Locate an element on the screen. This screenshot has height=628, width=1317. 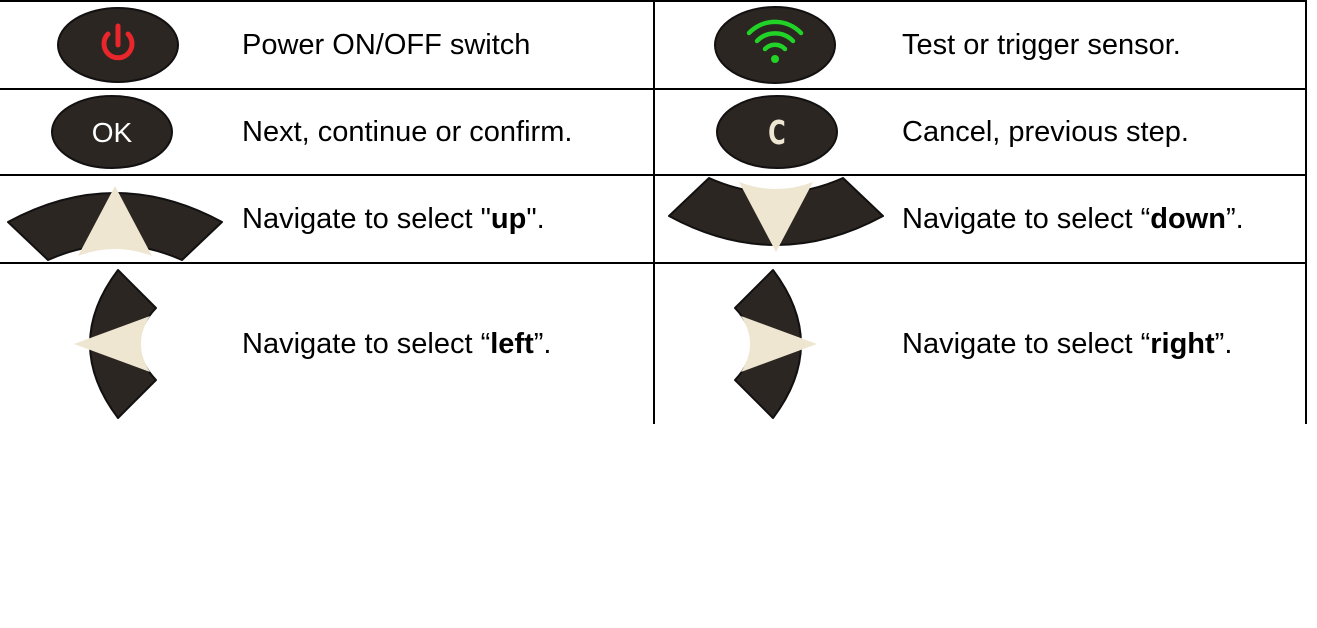
cancel-description: Cancel, previous step. is located at coordinates (1045, 131).